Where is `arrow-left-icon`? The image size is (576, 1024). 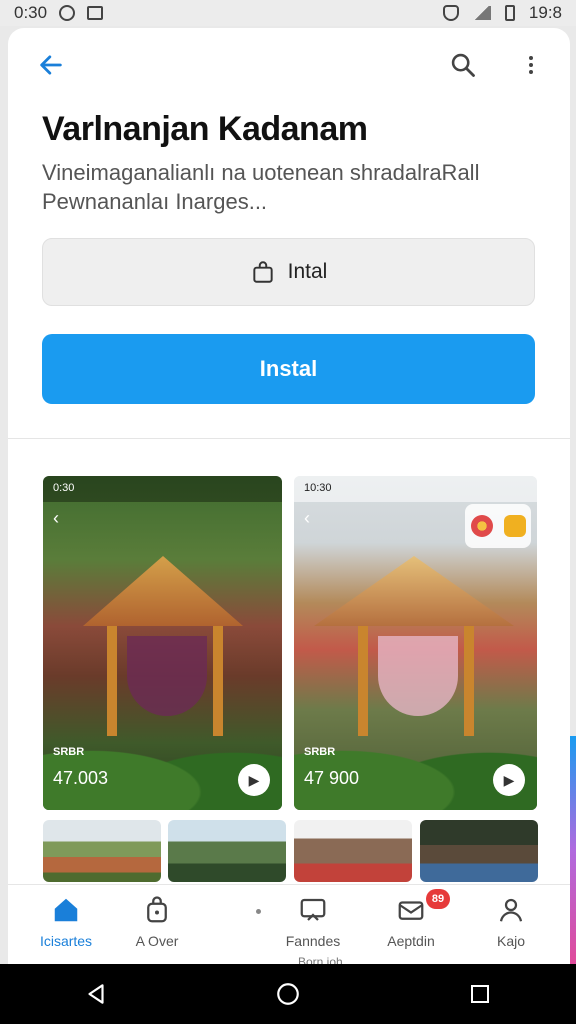
arrow-left-icon is located at coordinates (51, 65).